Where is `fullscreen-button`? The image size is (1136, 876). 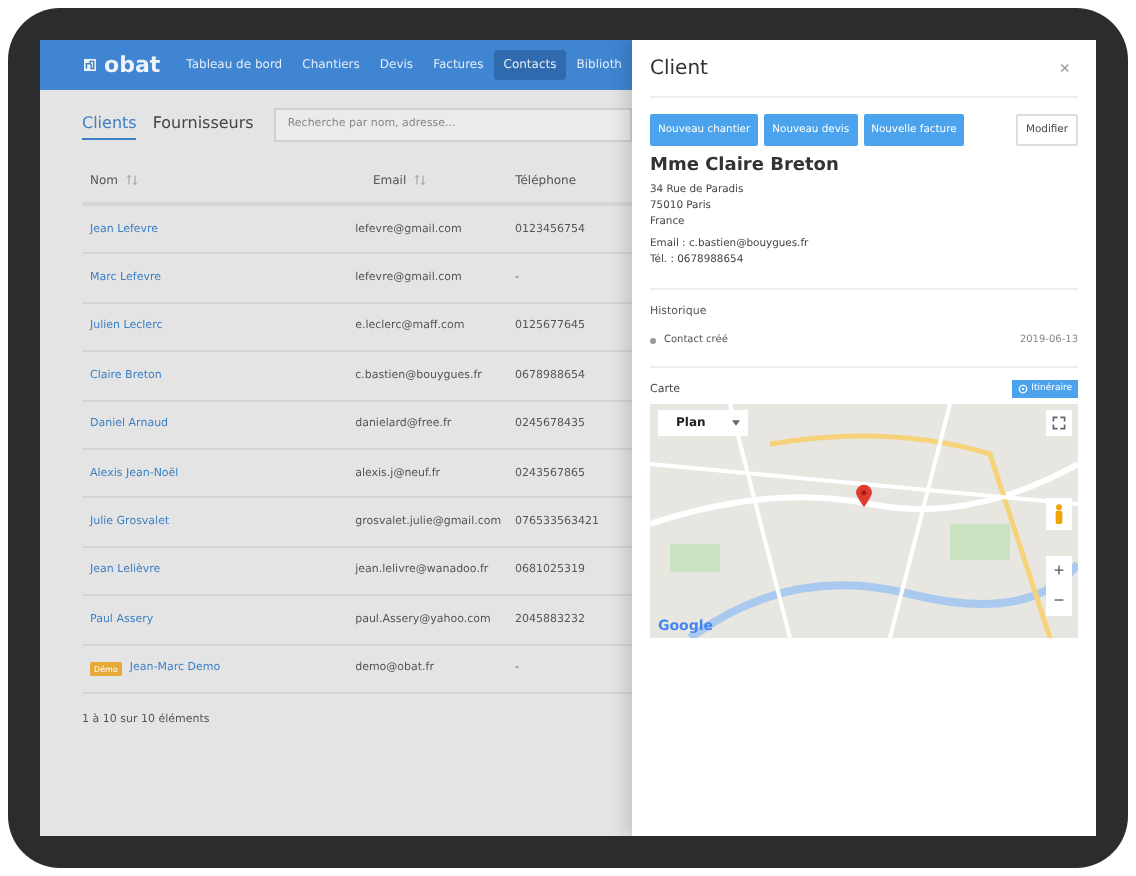
fullscreen-button is located at coordinates (1059, 423).